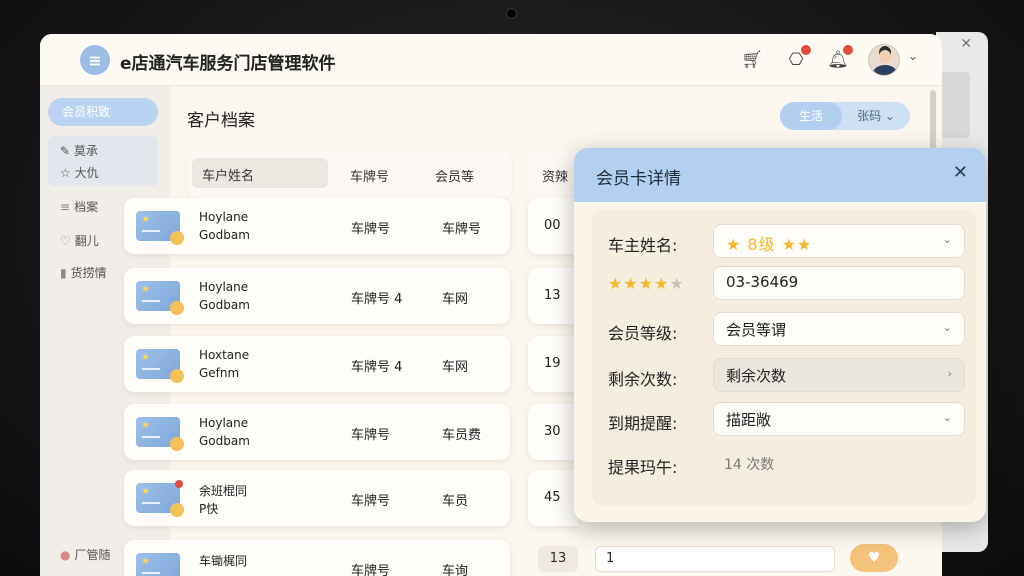 The width and height of the screenshot is (1024, 576). I want to click on field-label-rating: ★★★★★, so click(646, 283).